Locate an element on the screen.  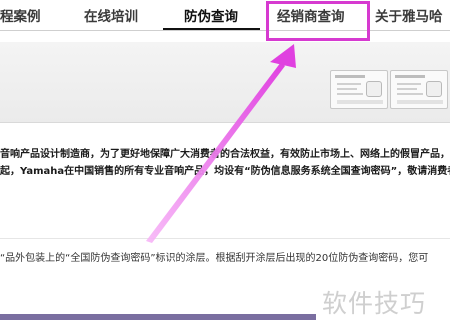
nav-item-online-training: 在线培训 is located at coordinates (111, 17).